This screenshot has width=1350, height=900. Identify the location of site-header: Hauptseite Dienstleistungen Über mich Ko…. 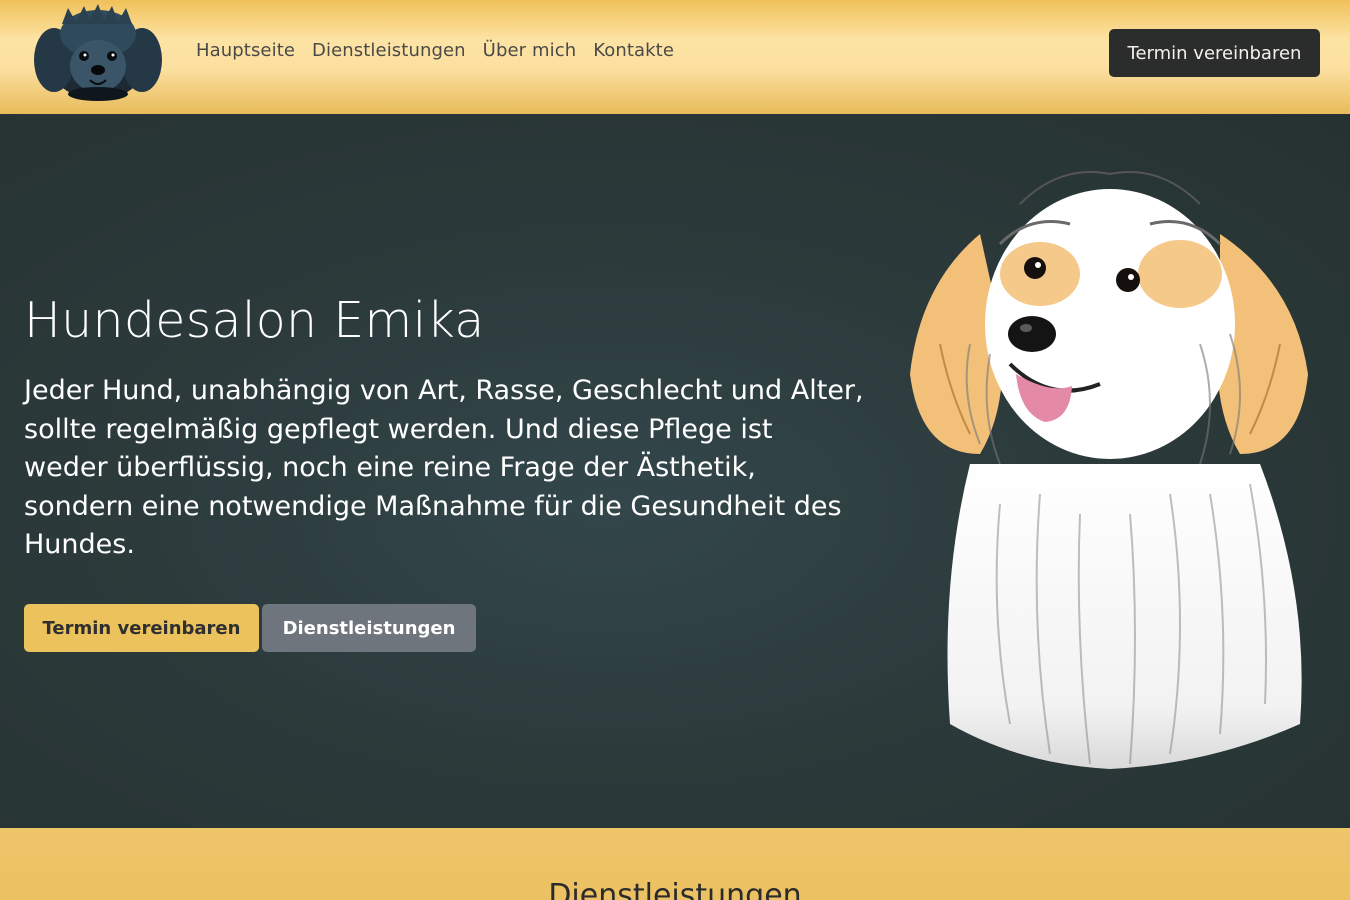
(675, 57).